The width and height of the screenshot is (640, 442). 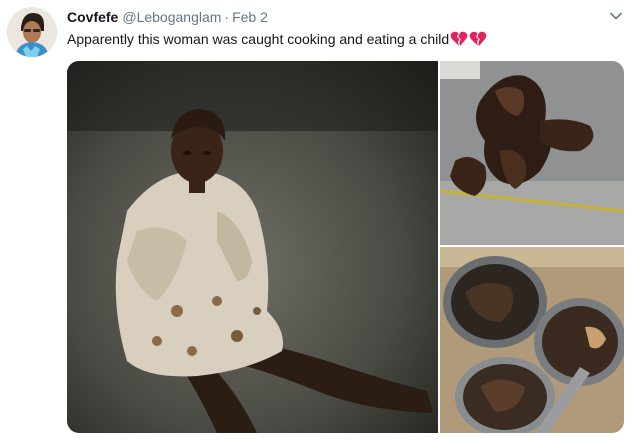 What do you see at coordinates (171, 17) in the screenshot?
I see `user-handle: @Leboganglam` at bounding box center [171, 17].